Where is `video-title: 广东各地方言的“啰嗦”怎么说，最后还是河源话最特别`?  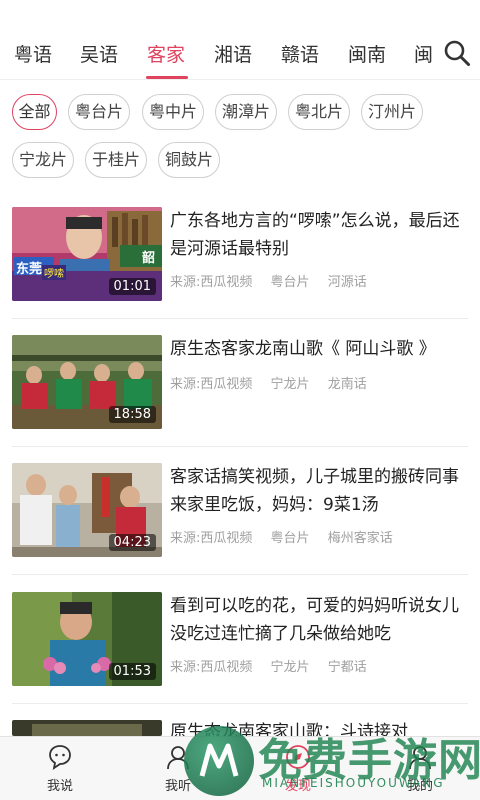
video-title: 广东各地方言的“啰嗦”怎么说，最后还是河源话最特别 is located at coordinates (320, 235).